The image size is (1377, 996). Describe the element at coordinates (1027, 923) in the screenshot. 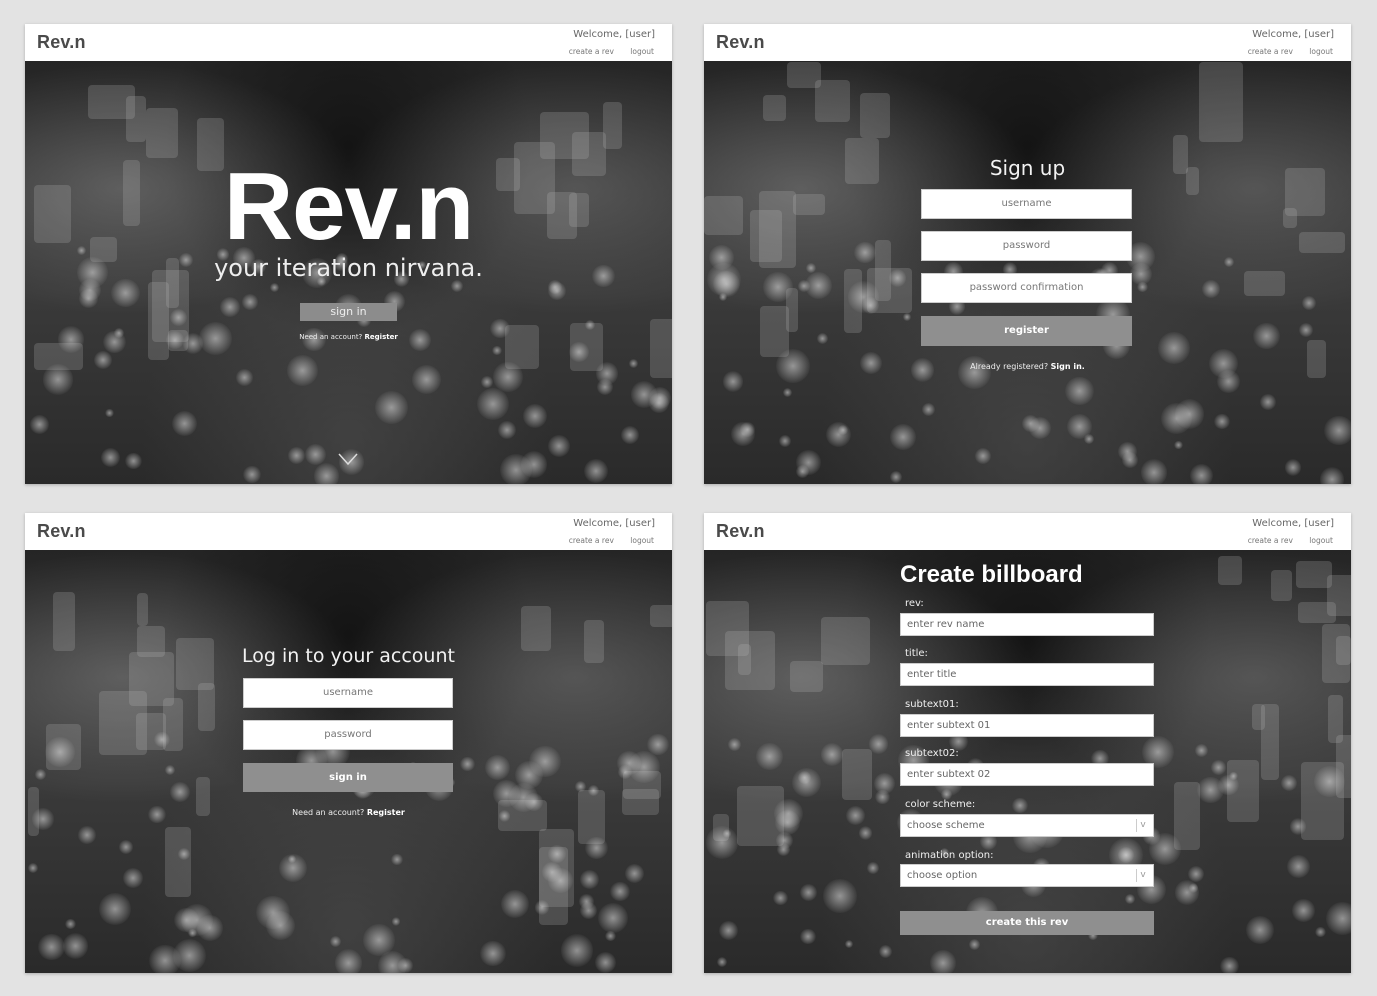

I see `create-rev-button: create this rev` at that location.